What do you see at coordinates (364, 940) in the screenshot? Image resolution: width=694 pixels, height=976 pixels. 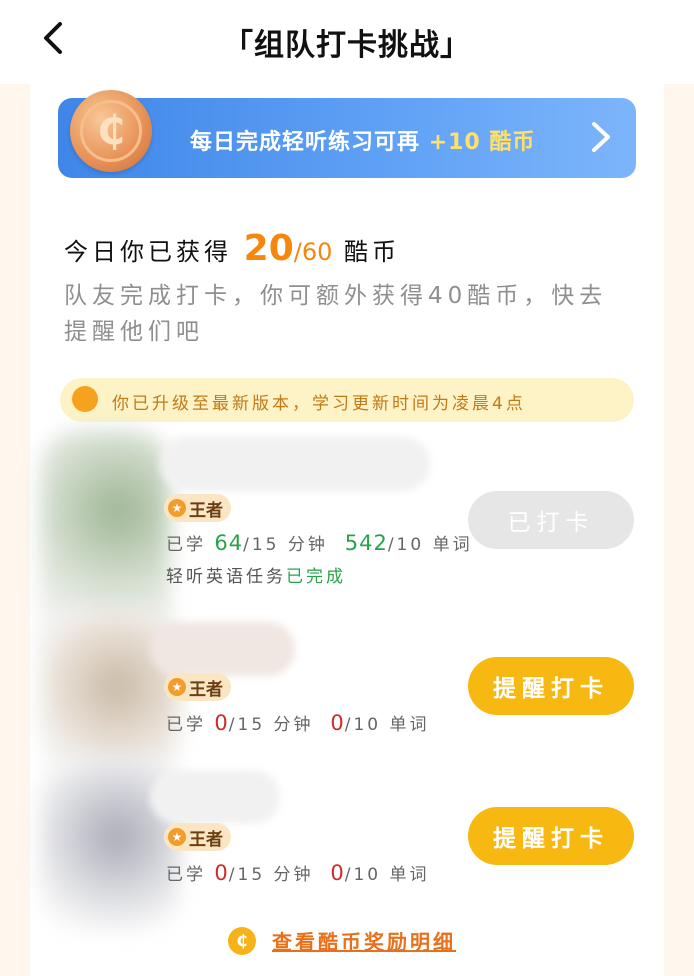 I see `coin-details-label: 查看酷币奖励明细` at bounding box center [364, 940].